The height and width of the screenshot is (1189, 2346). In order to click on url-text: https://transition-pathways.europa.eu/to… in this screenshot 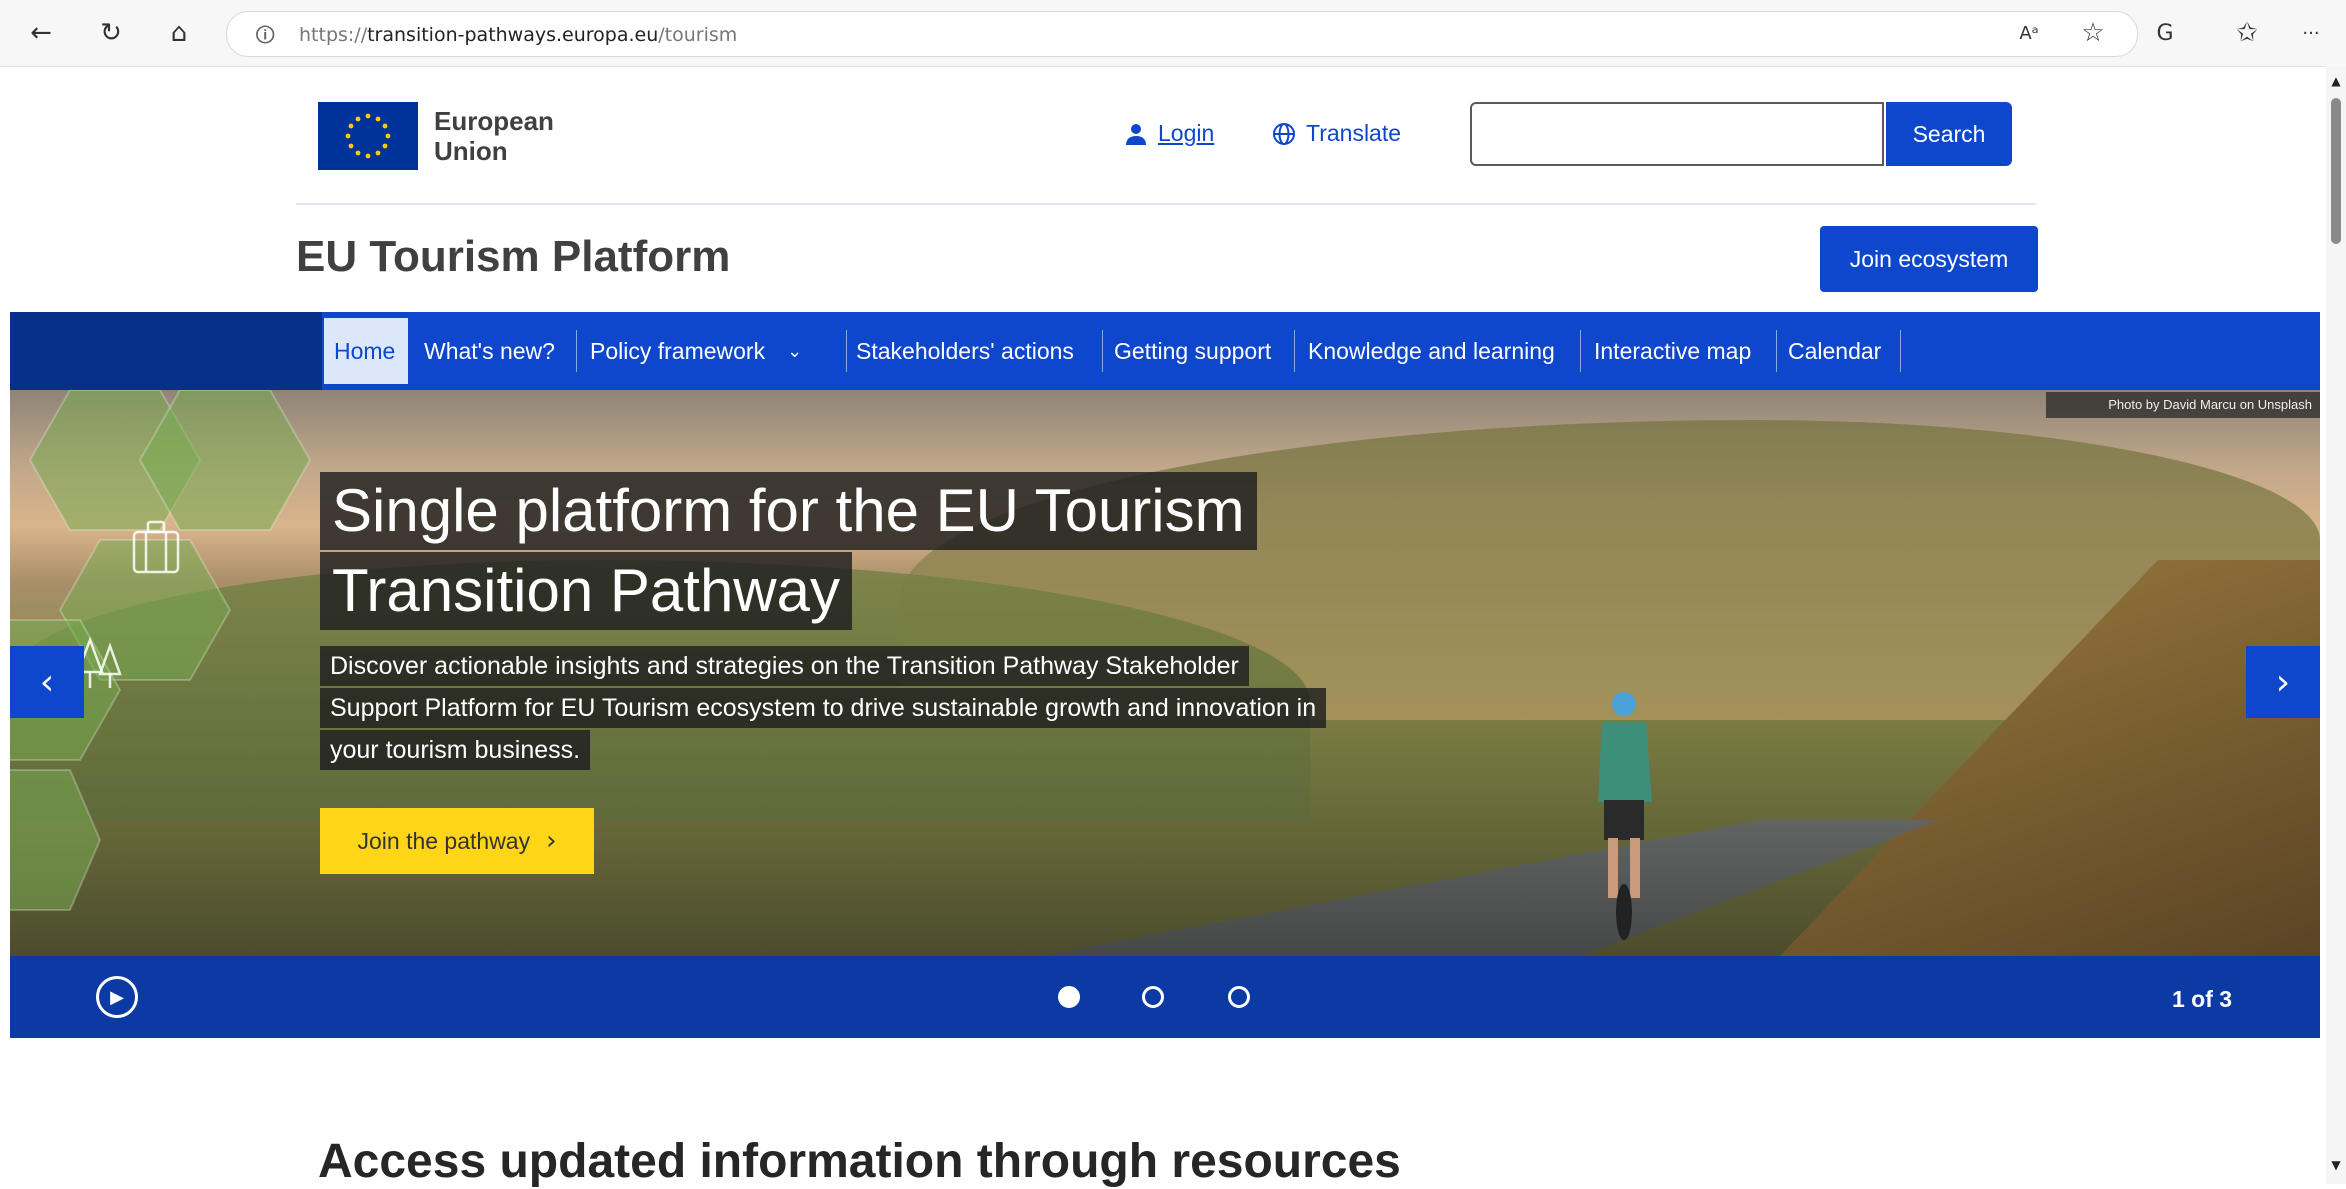, I will do `click(518, 35)`.